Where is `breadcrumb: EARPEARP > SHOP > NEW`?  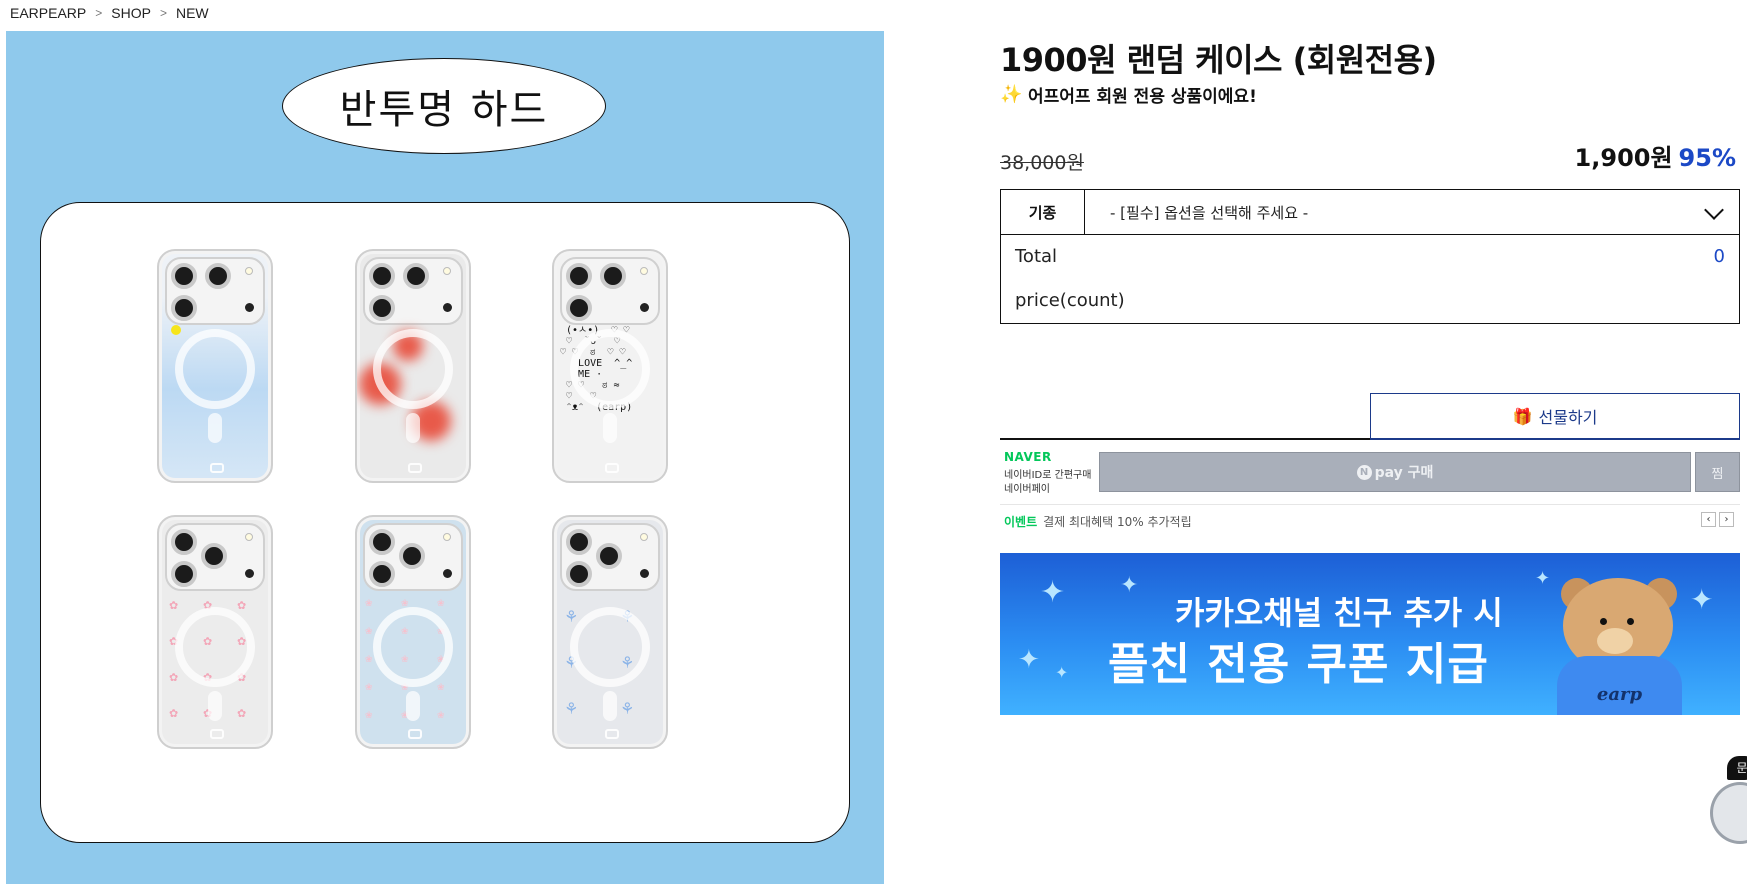 breadcrumb: EARPEARP > SHOP > NEW is located at coordinates (109, 13).